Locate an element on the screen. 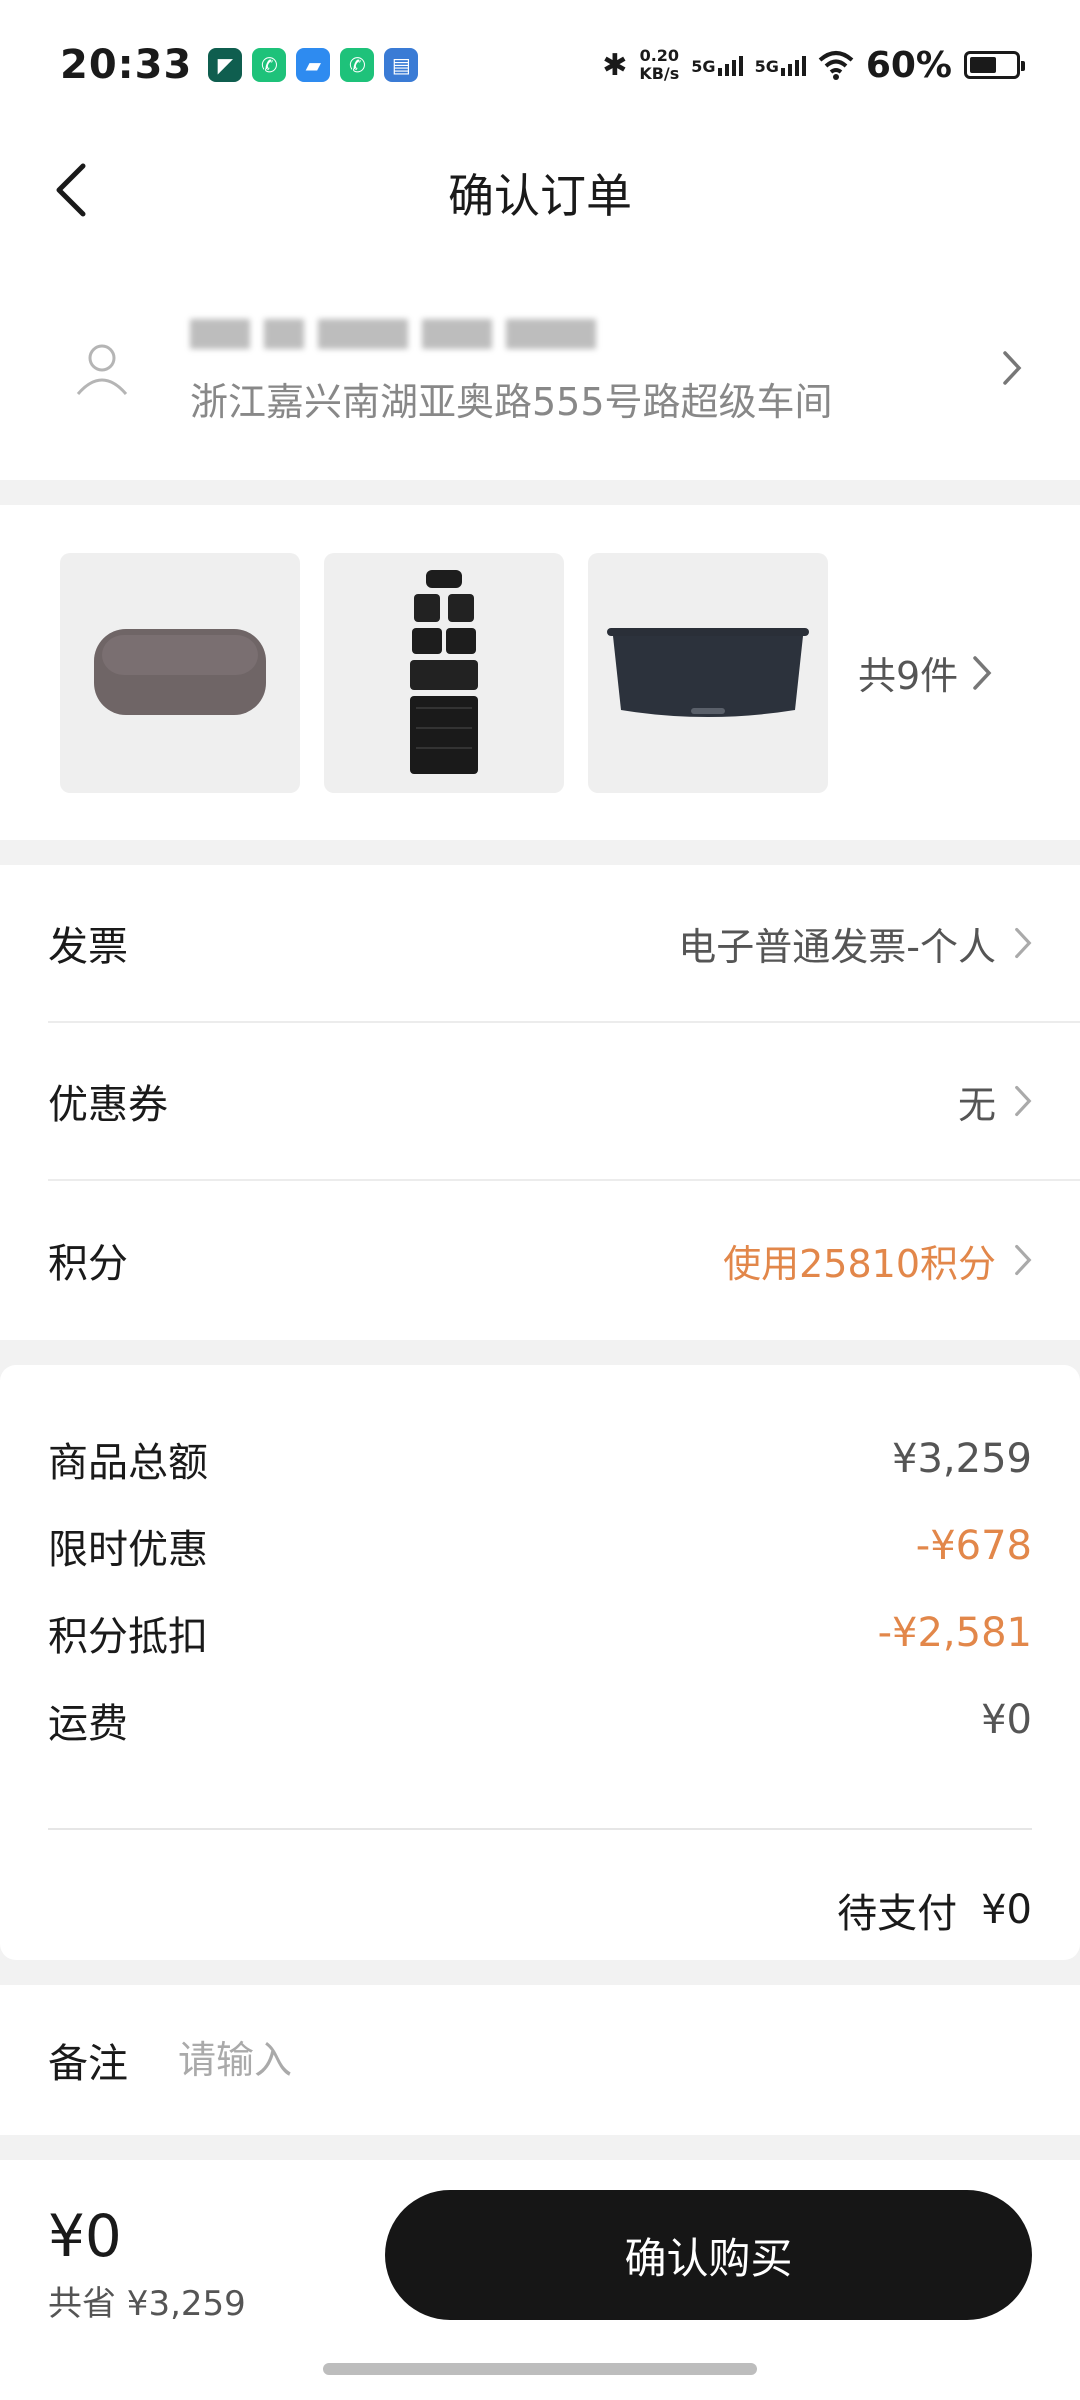  battery-percent: 60% is located at coordinates (908, 65).